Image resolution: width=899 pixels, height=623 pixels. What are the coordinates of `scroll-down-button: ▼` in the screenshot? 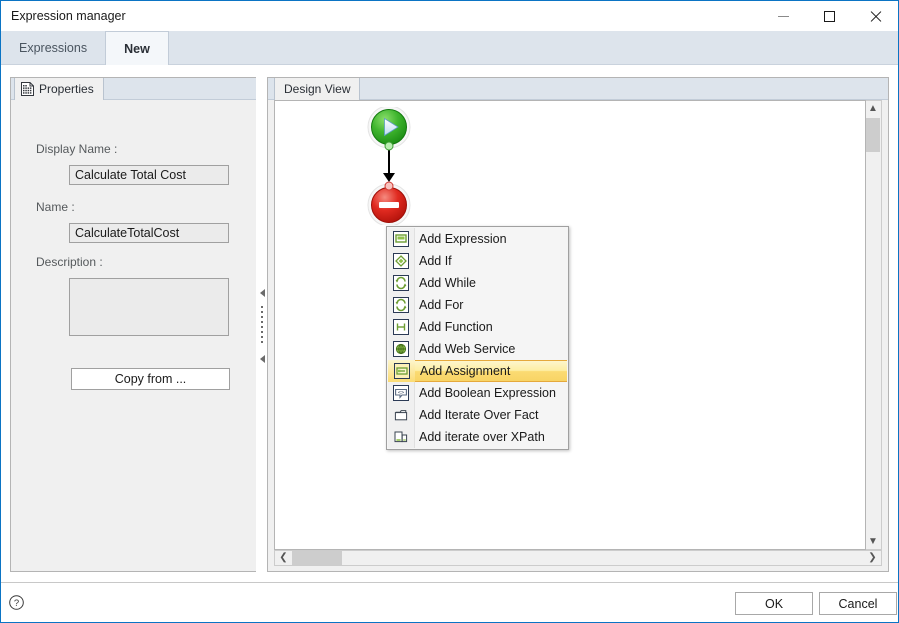 It's located at (873, 541).